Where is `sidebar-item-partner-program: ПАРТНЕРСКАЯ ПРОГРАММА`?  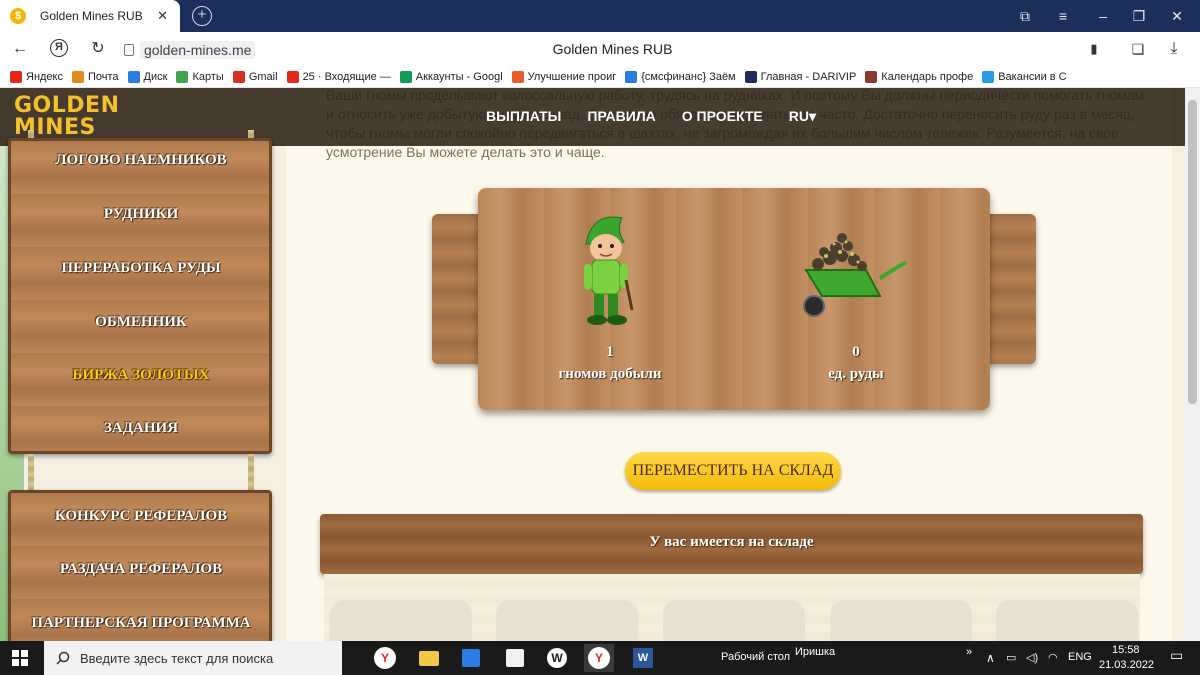 sidebar-item-partner-program: ПАРТНЕРСКАЯ ПРОГРАММА is located at coordinates (141, 623).